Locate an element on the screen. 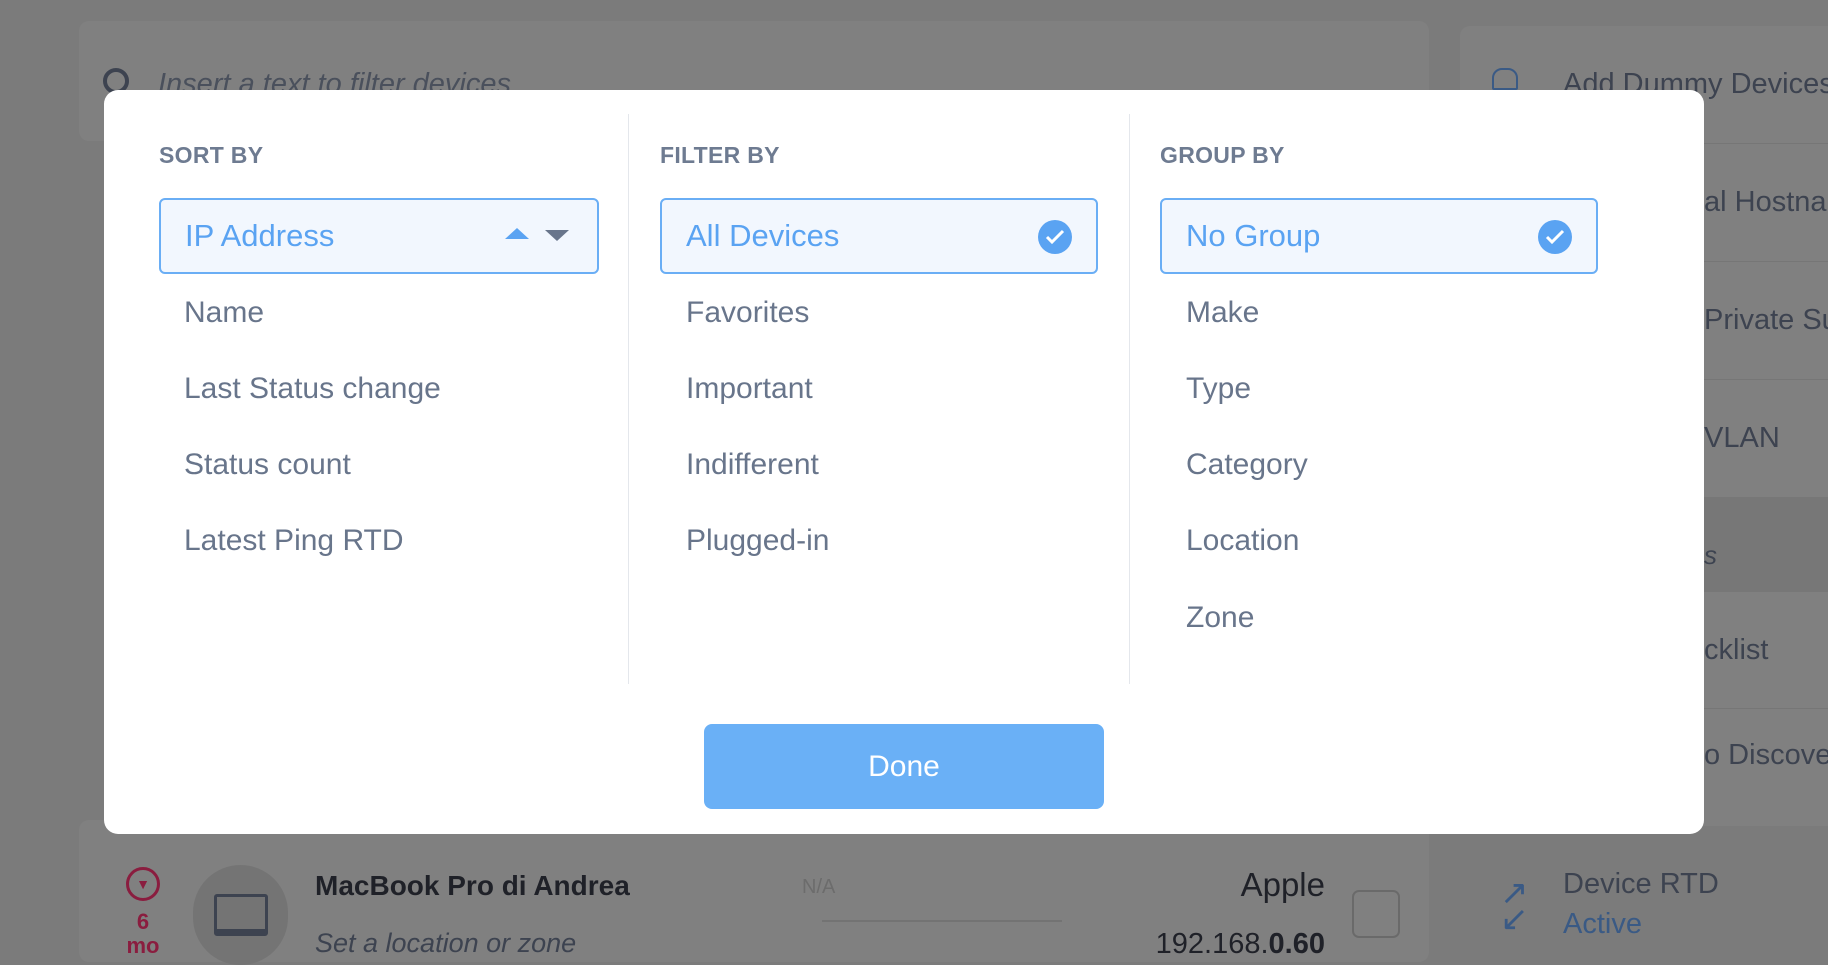  device-ip: 192.168.0.60 is located at coordinates (1240, 944).